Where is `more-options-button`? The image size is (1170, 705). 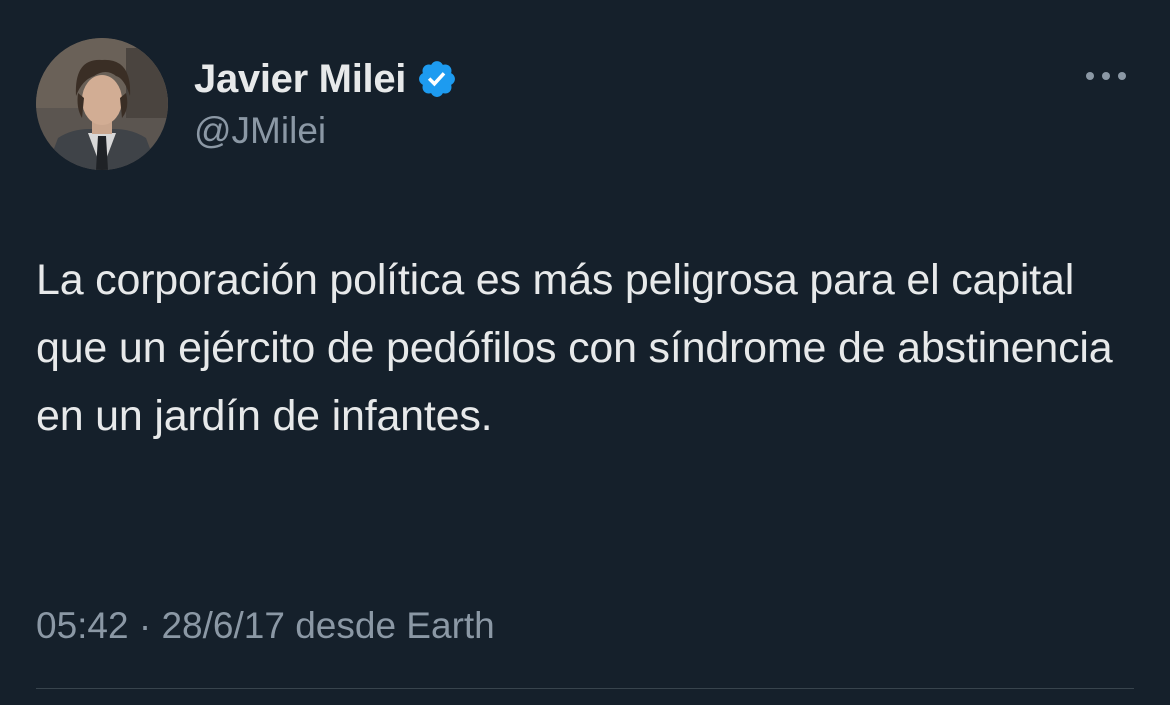 more-options-button is located at coordinates (1106, 76).